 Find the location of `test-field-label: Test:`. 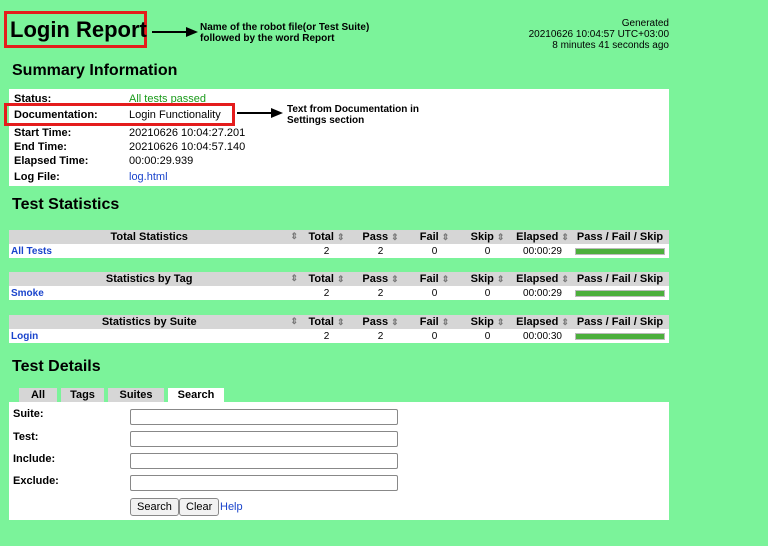

test-field-label: Test: is located at coordinates (26, 437).